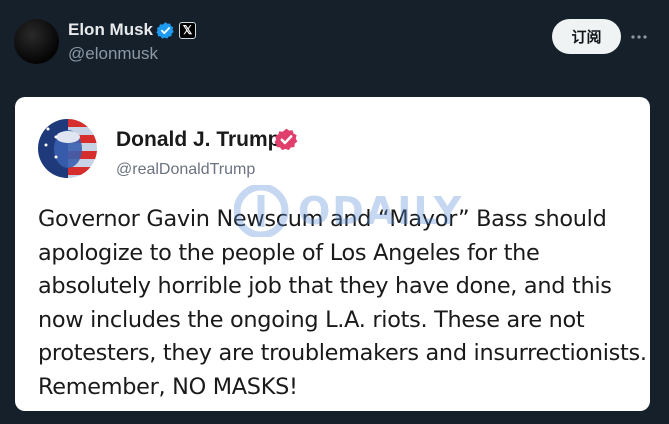 The width and height of the screenshot is (669, 424). I want to click on quoted-author-name: Donald J. Trump, so click(198, 139).